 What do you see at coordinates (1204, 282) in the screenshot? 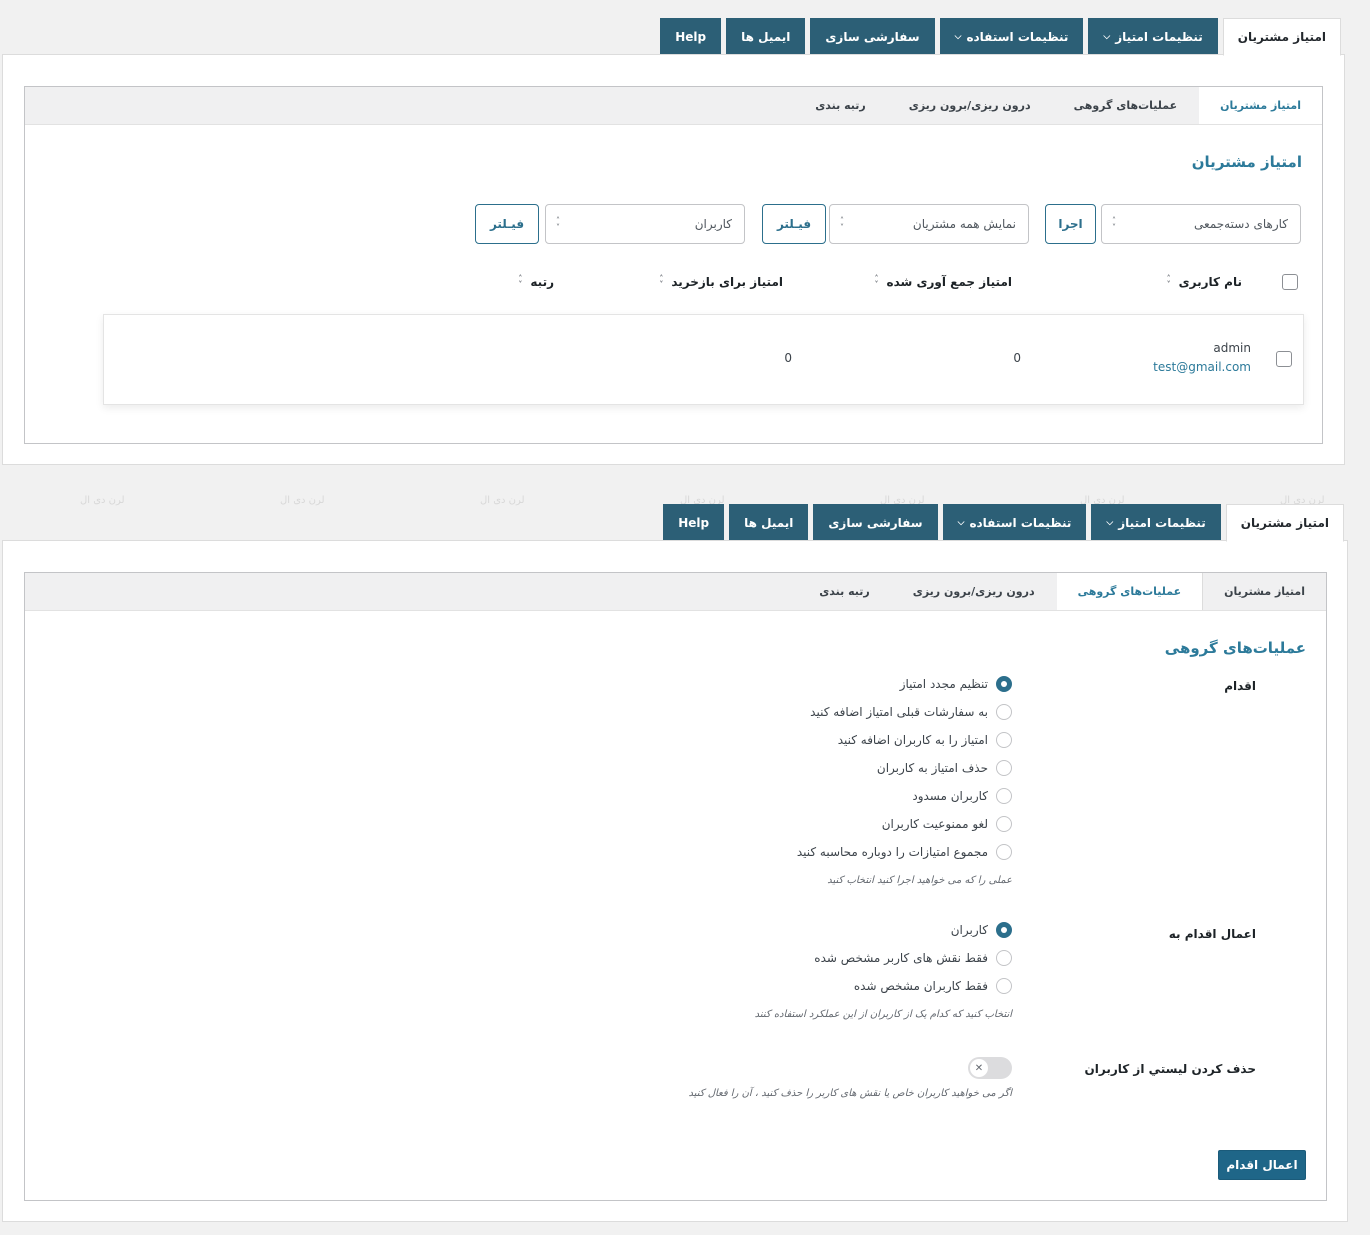
I see `col-username: نام کاربری ˄ ˅` at bounding box center [1204, 282].